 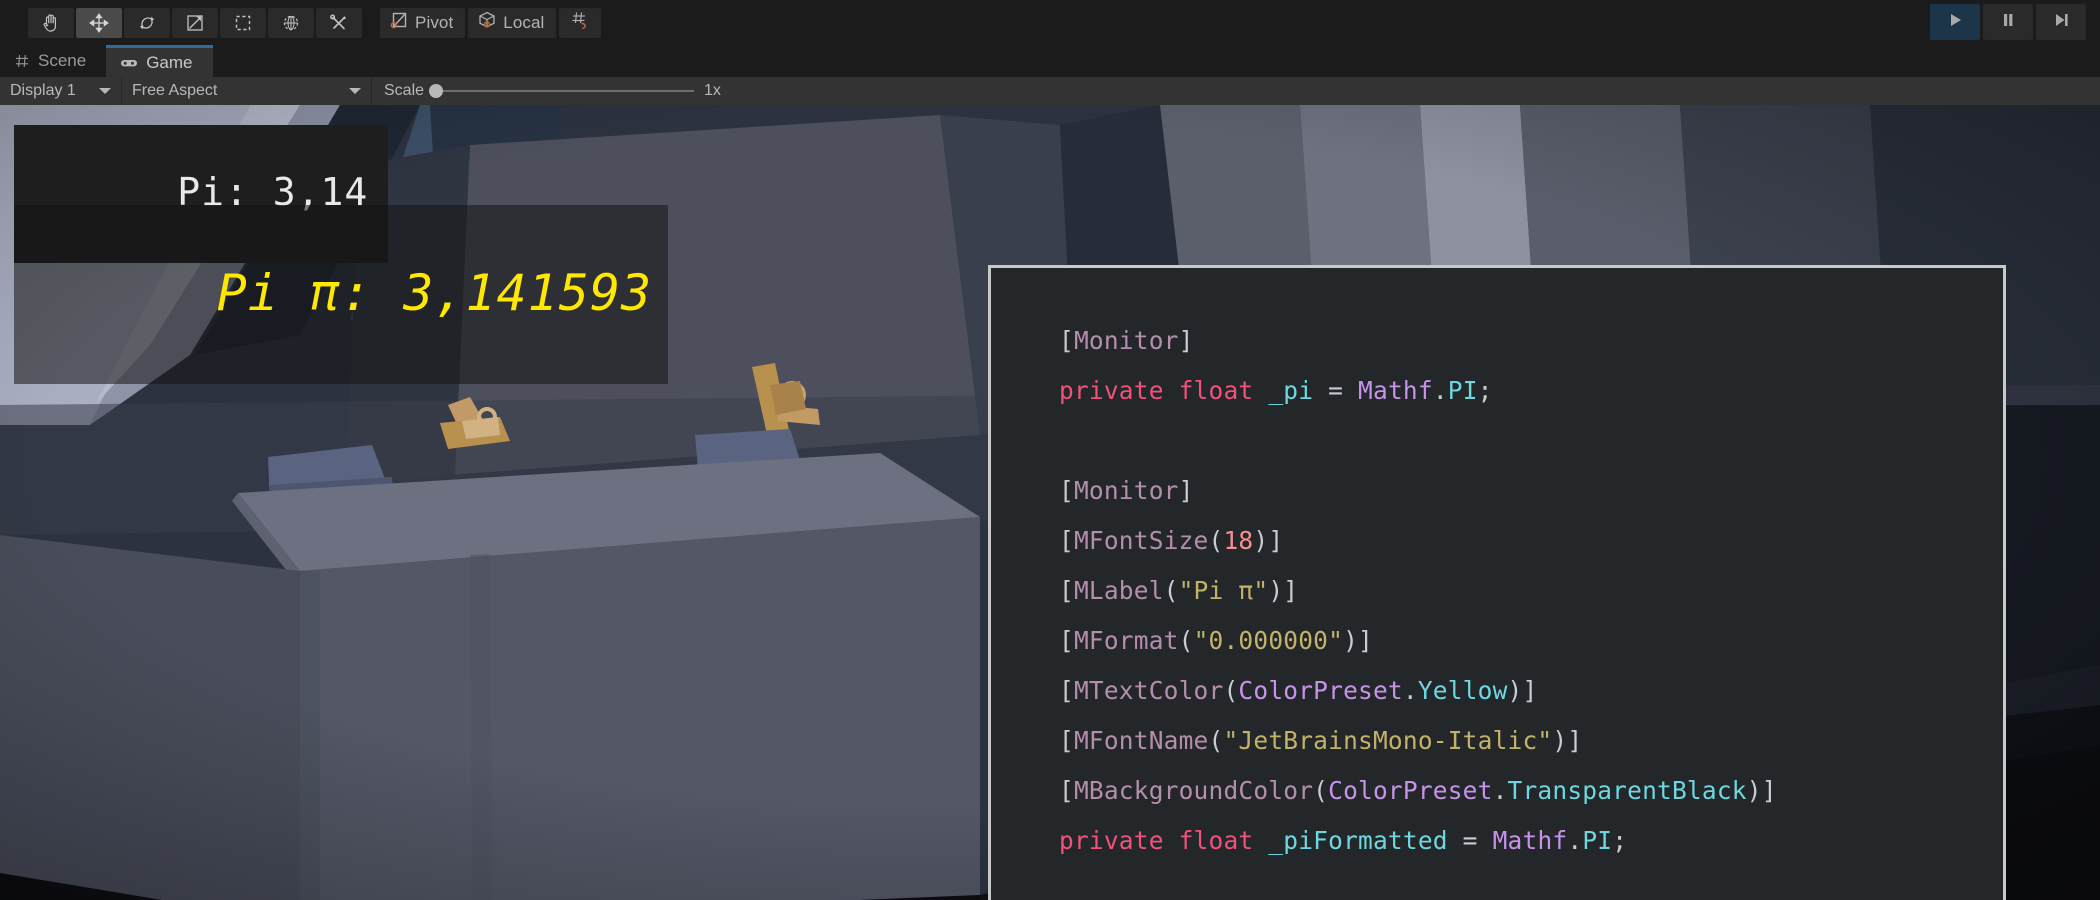 I want to click on code-token: MFontName, so click(x=1141, y=740).